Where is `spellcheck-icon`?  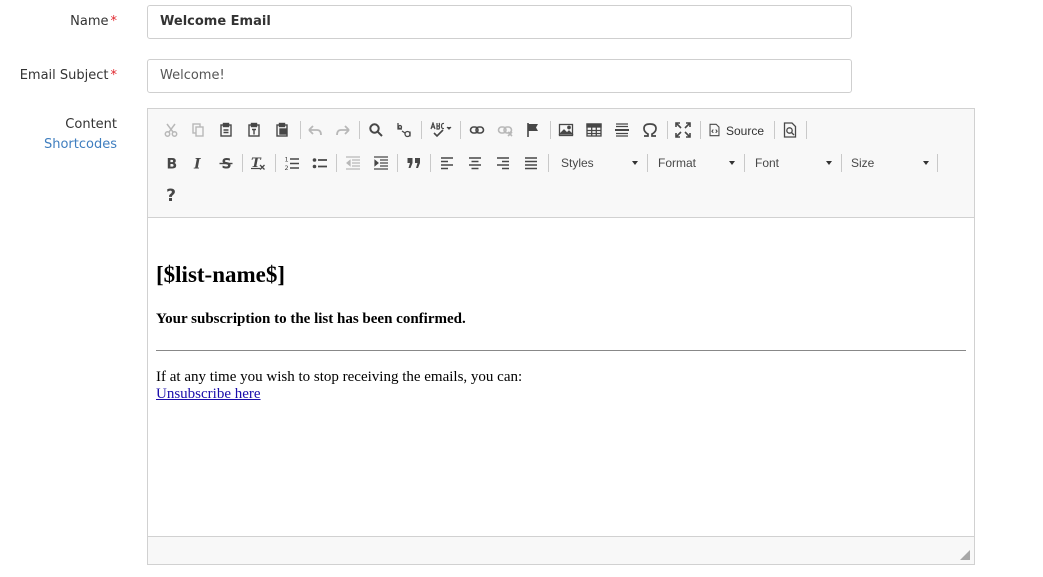
spellcheck-icon is located at coordinates (442, 130).